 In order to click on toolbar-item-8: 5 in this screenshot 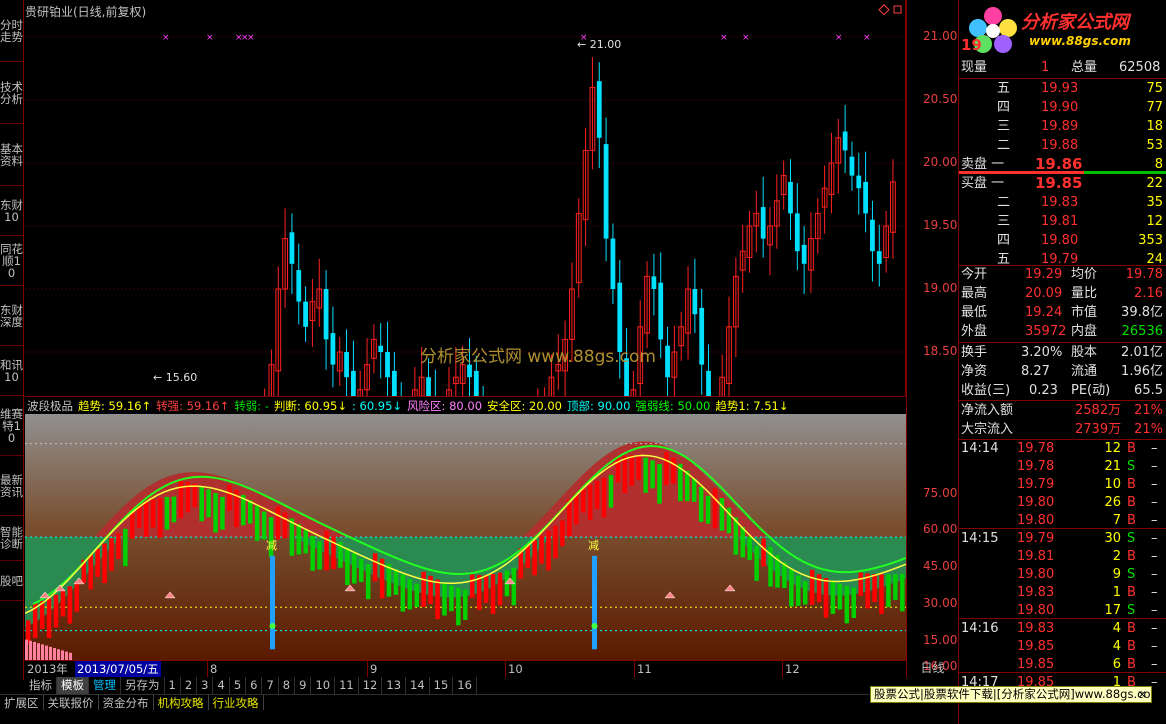, I will do `click(238, 685)`.